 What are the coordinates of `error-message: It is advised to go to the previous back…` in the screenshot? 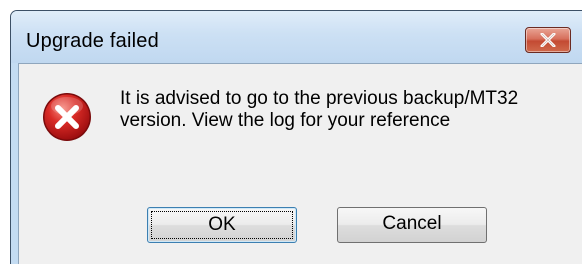 It's located at (319, 109).